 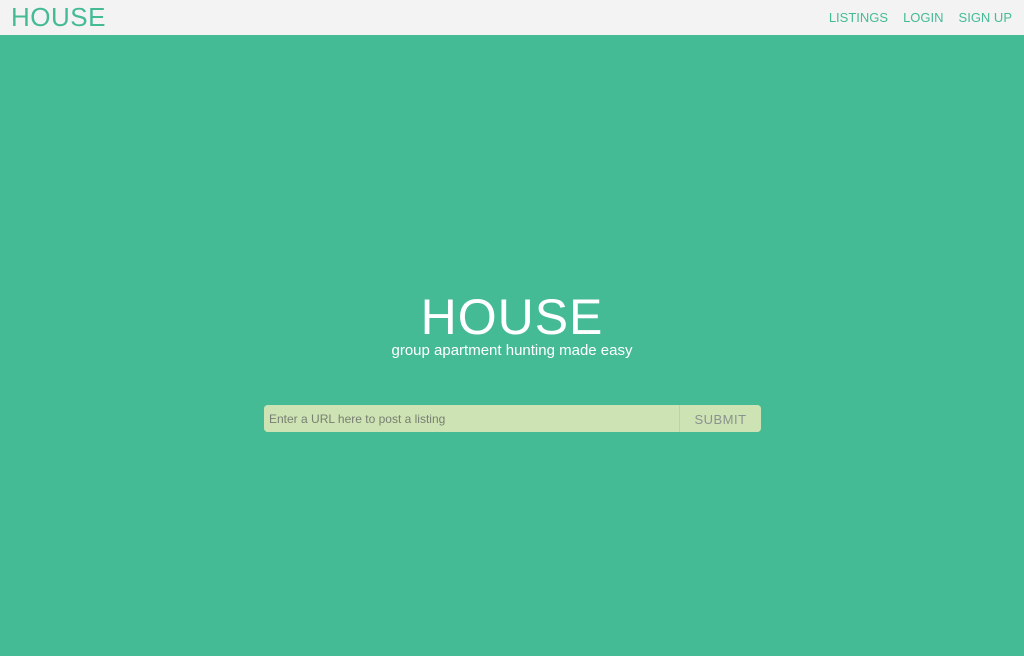 I want to click on nav-link-listings: LISTINGS, so click(x=858, y=18).